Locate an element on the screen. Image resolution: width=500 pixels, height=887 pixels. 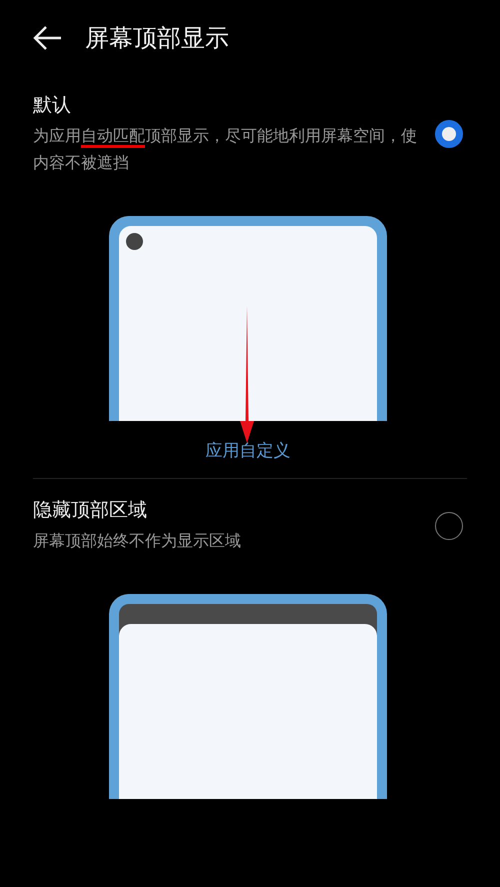
customize-link: 应用自定义 is located at coordinates (248, 450).